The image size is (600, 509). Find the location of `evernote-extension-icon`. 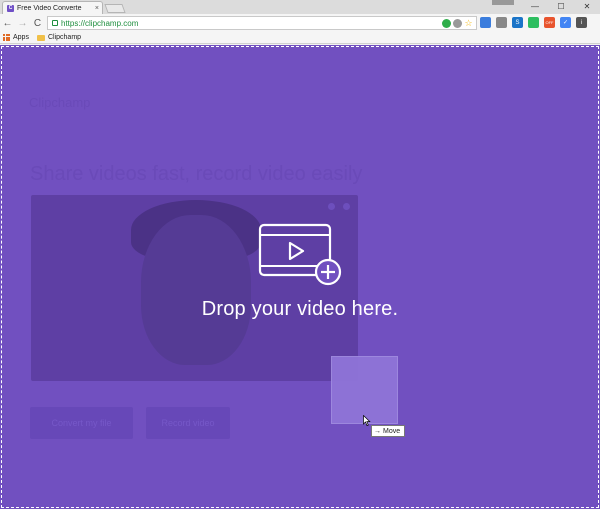

evernote-extension-icon is located at coordinates (533, 22).